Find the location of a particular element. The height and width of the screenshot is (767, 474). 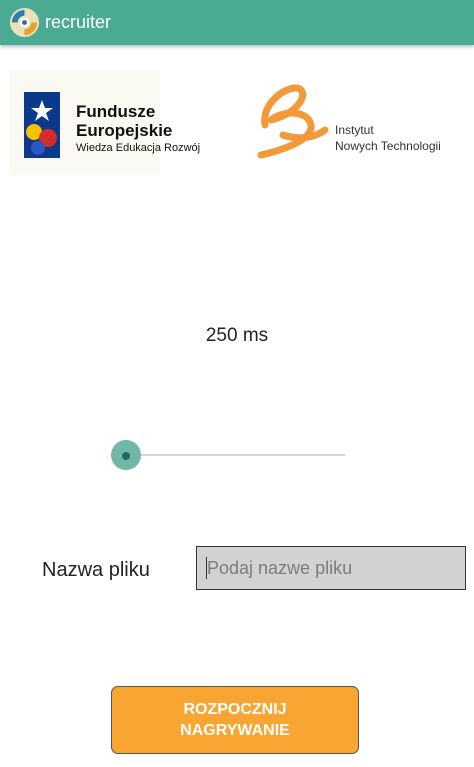

app-title: recruiter is located at coordinates (78, 22).